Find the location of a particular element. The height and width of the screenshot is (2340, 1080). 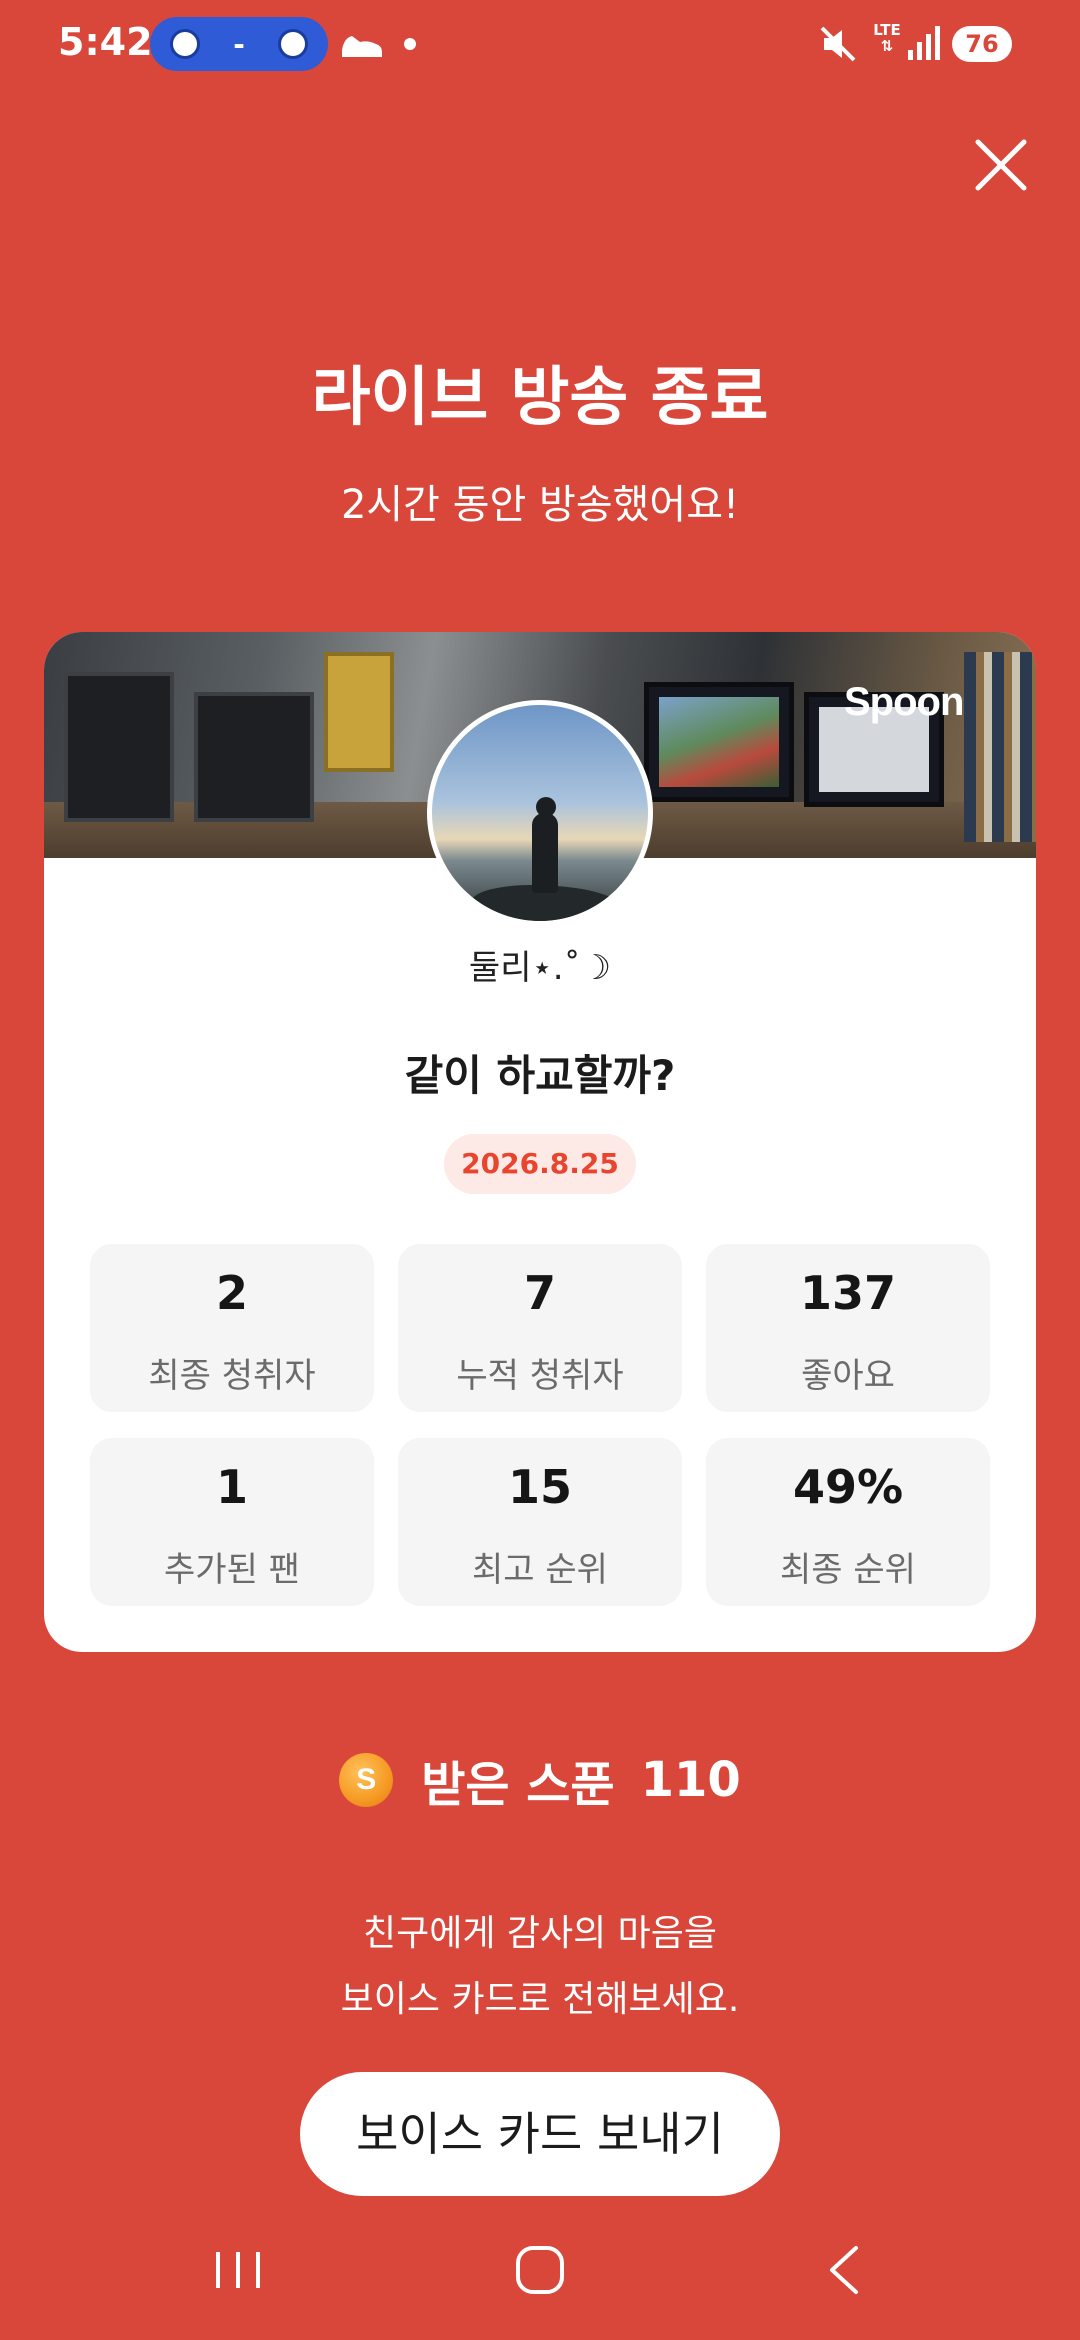

received-spoons-label: 받은 스푼 is located at coordinates (518, 1785).